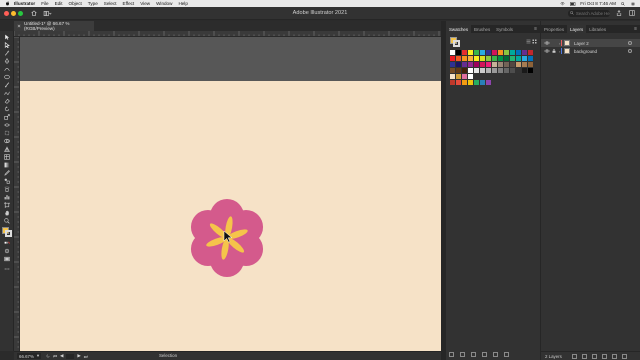 Image resolution: width=640 pixels, height=360 pixels. Describe the element at coordinates (7, 181) in the screenshot. I see `blend-tool-icon` at that location.